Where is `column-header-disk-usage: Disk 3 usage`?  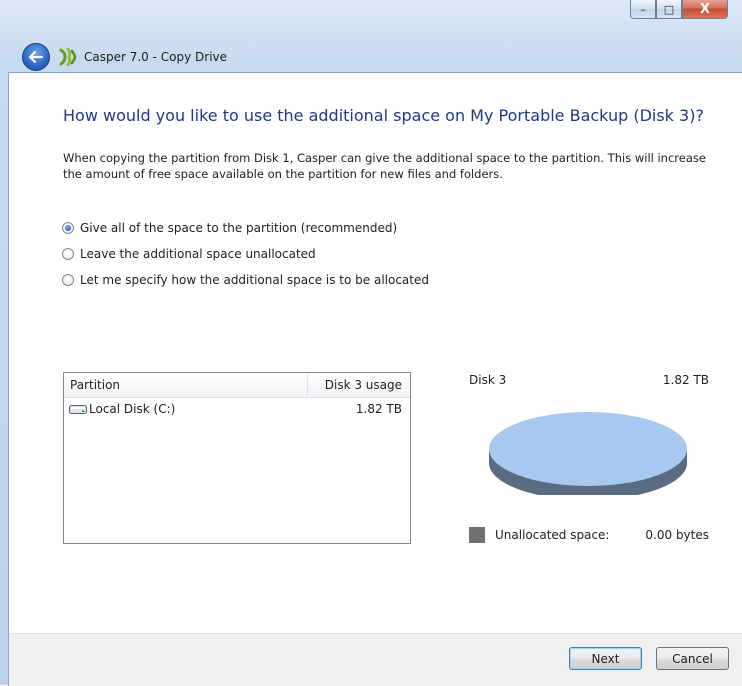
column-header-disk-usage: Disk 3 usage is located at coordinates (359, 385).